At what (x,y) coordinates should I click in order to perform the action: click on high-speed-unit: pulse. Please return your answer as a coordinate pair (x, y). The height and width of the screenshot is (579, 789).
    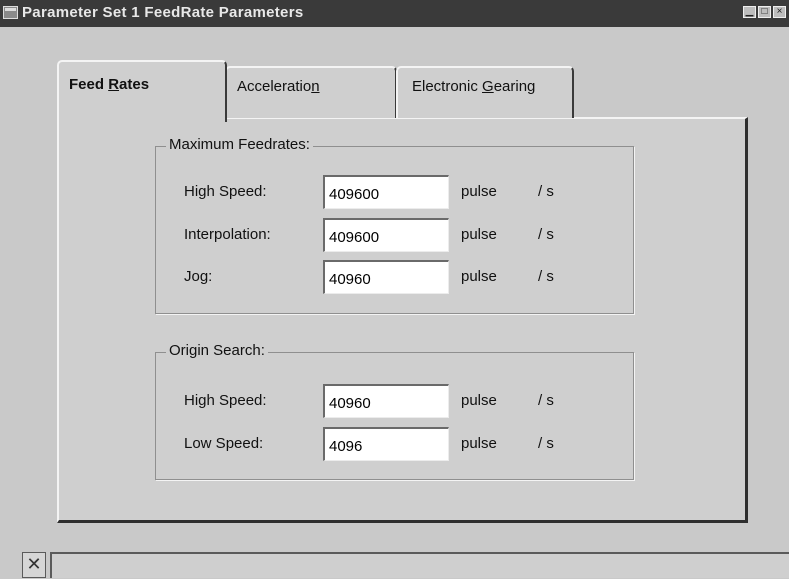
    Looking at the image, I should click on (479, 191).